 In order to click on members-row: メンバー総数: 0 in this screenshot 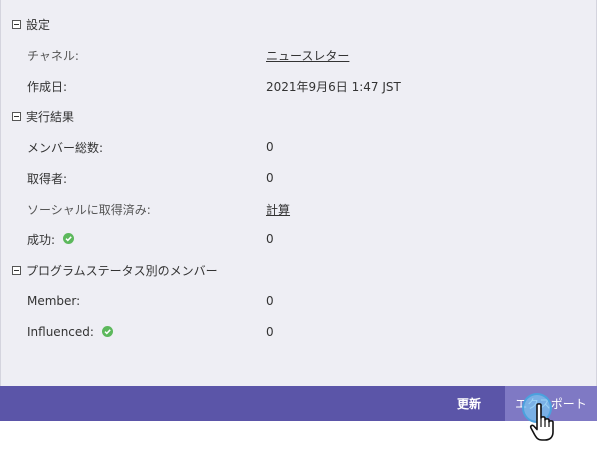, I will do `click(299, 147)`.